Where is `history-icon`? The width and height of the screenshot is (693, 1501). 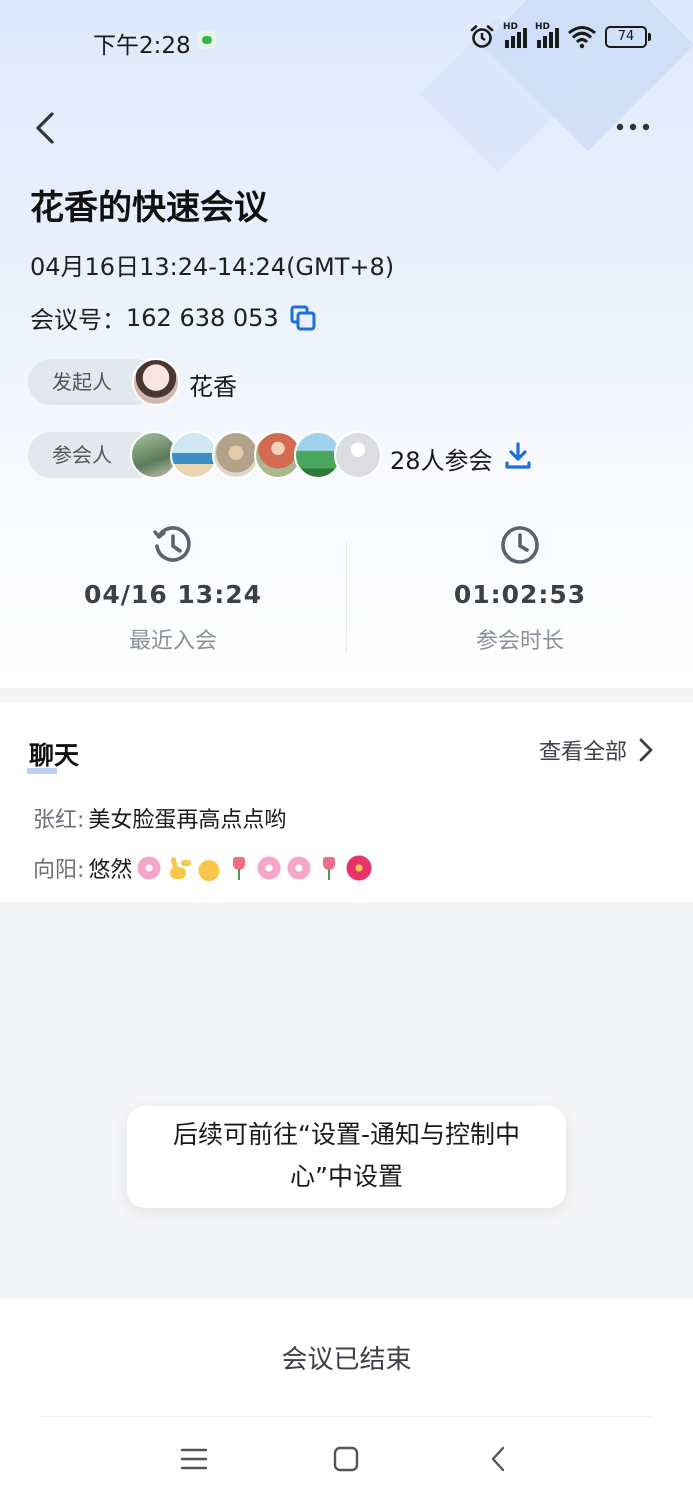
history-icon is located at coordinates (172, 544).